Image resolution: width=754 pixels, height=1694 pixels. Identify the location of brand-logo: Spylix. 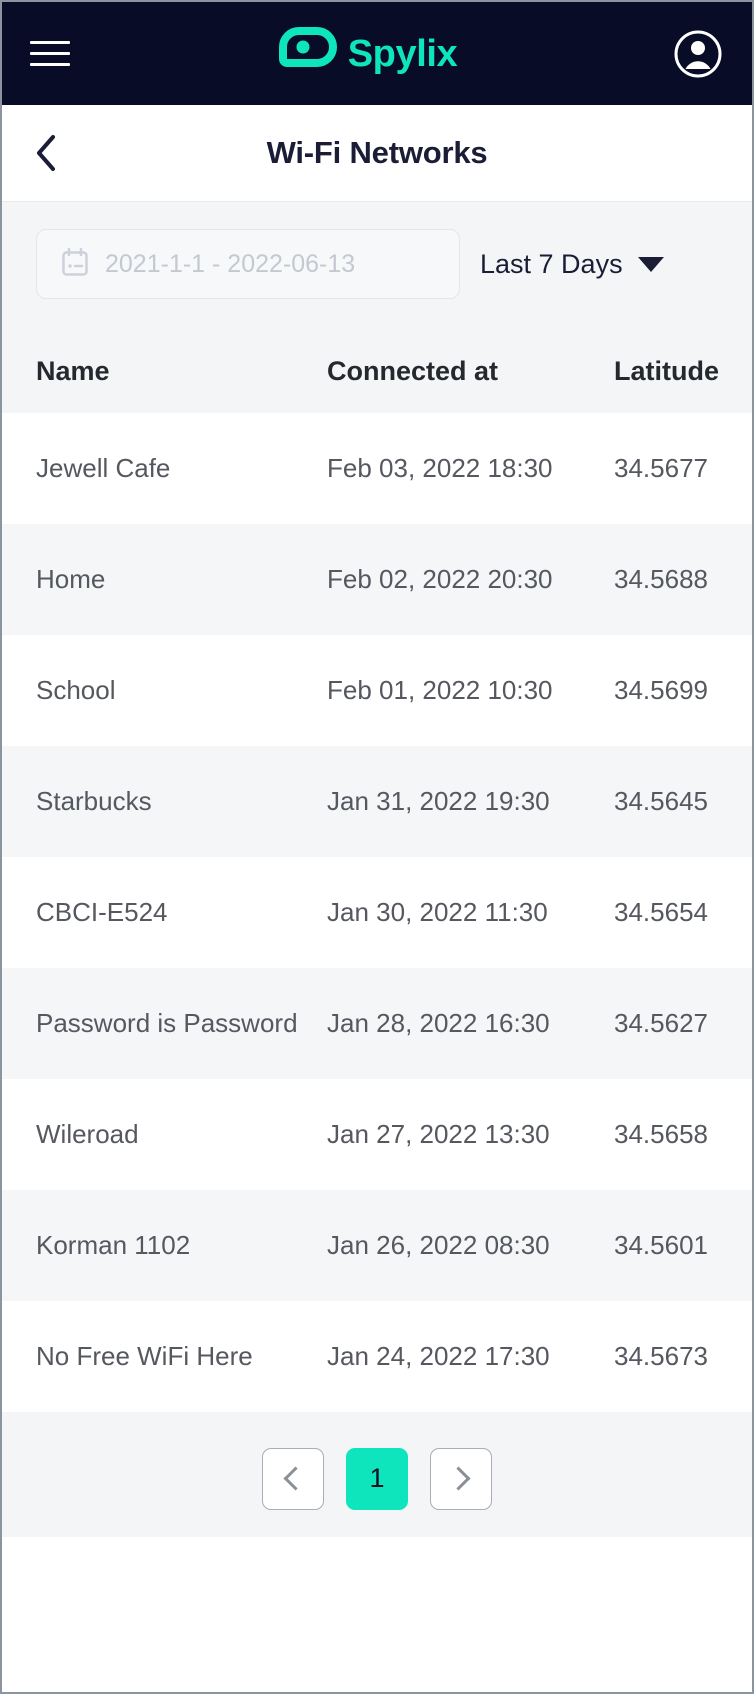
(368, 53).